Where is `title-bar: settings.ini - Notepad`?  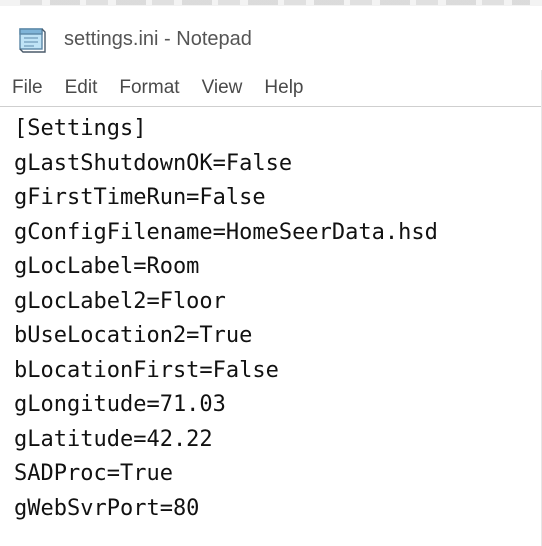 title-bar: settings.ini - Notepad is located at coordinates (271, 38).